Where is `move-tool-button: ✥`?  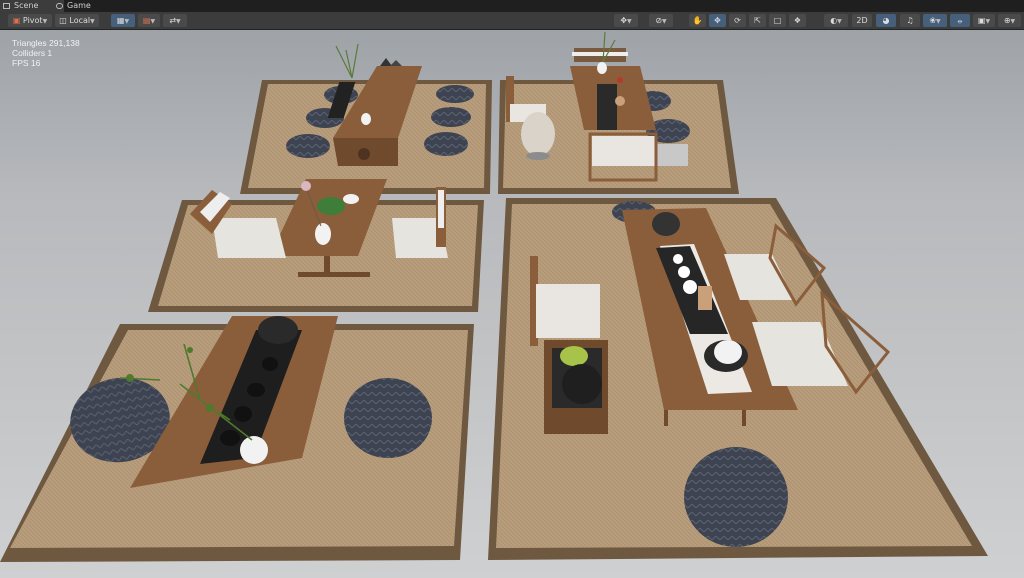 move-tool-button: ✥ is located at coordinates (717, 20).